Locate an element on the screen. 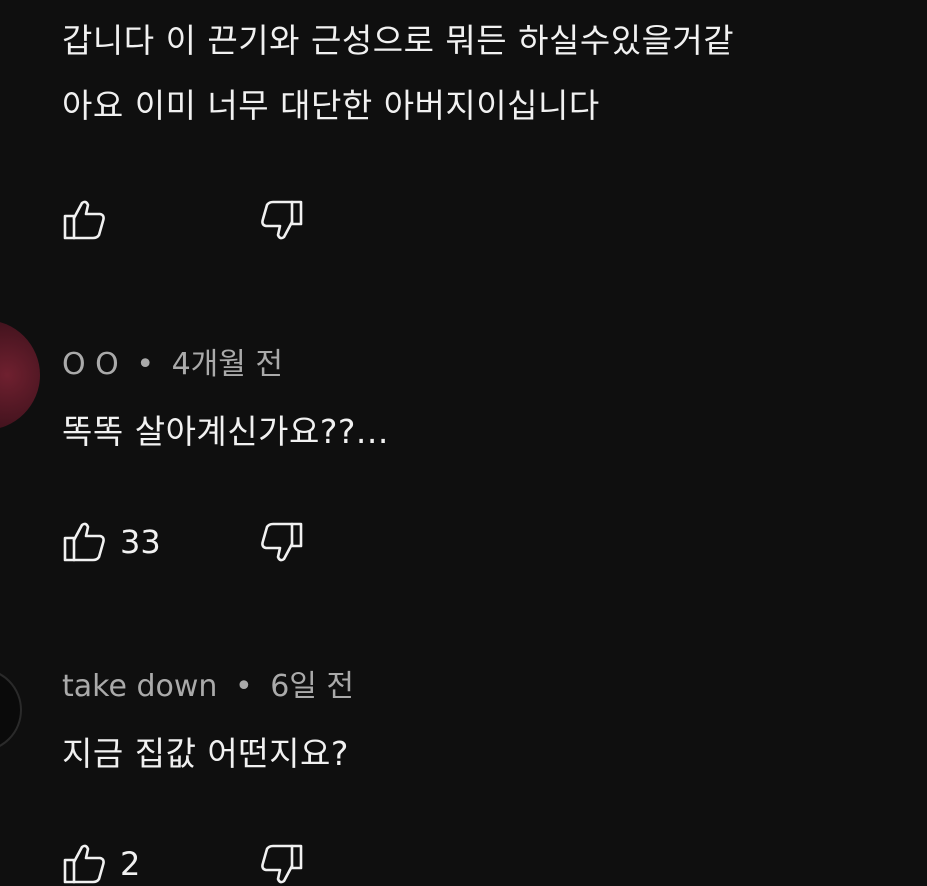  comment-time: 4개월 전 is located at coordinates (227, 364).